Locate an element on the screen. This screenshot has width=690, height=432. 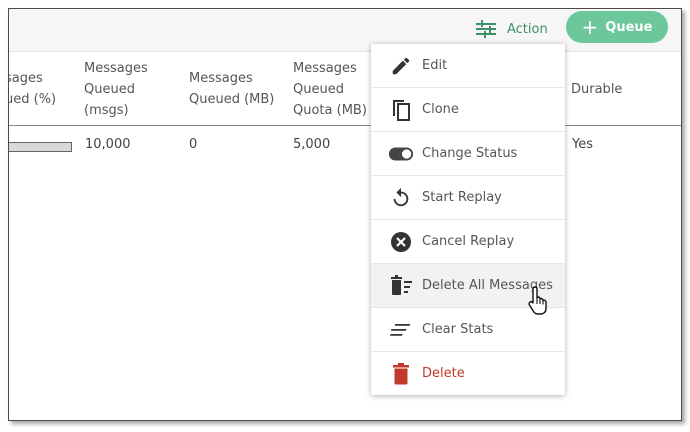
menu-item-delete: Delete is located at coordinates (468, 373).